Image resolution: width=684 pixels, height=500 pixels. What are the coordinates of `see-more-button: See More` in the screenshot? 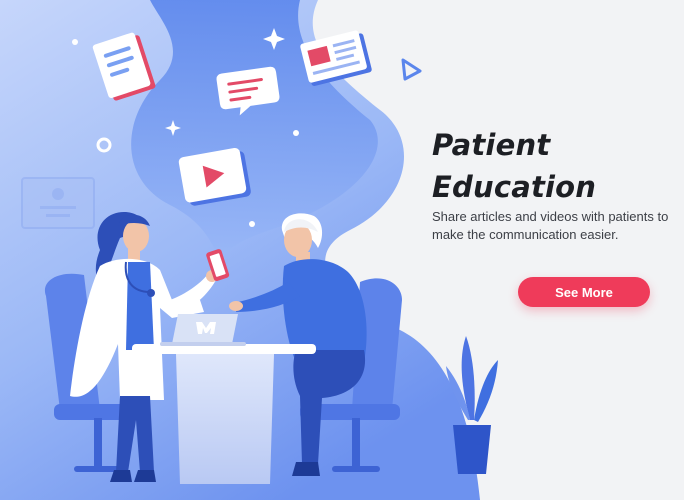 It's located at (584, 292).